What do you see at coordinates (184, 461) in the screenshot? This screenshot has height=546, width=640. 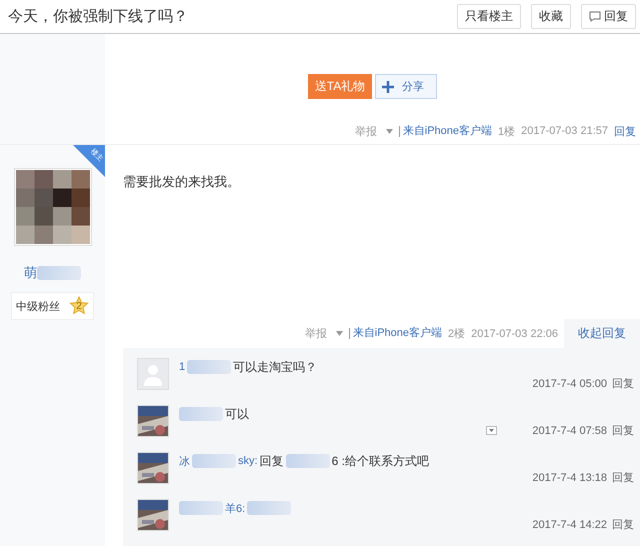 I see `commenter-name: 冰` at bounding box center [184, 461].